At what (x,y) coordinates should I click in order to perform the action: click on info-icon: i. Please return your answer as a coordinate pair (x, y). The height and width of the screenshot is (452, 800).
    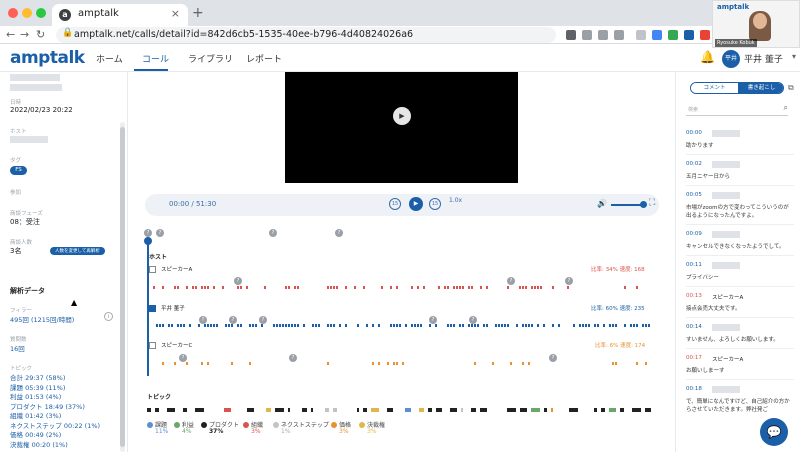
    Looking at the image, I should click on (108, 316).